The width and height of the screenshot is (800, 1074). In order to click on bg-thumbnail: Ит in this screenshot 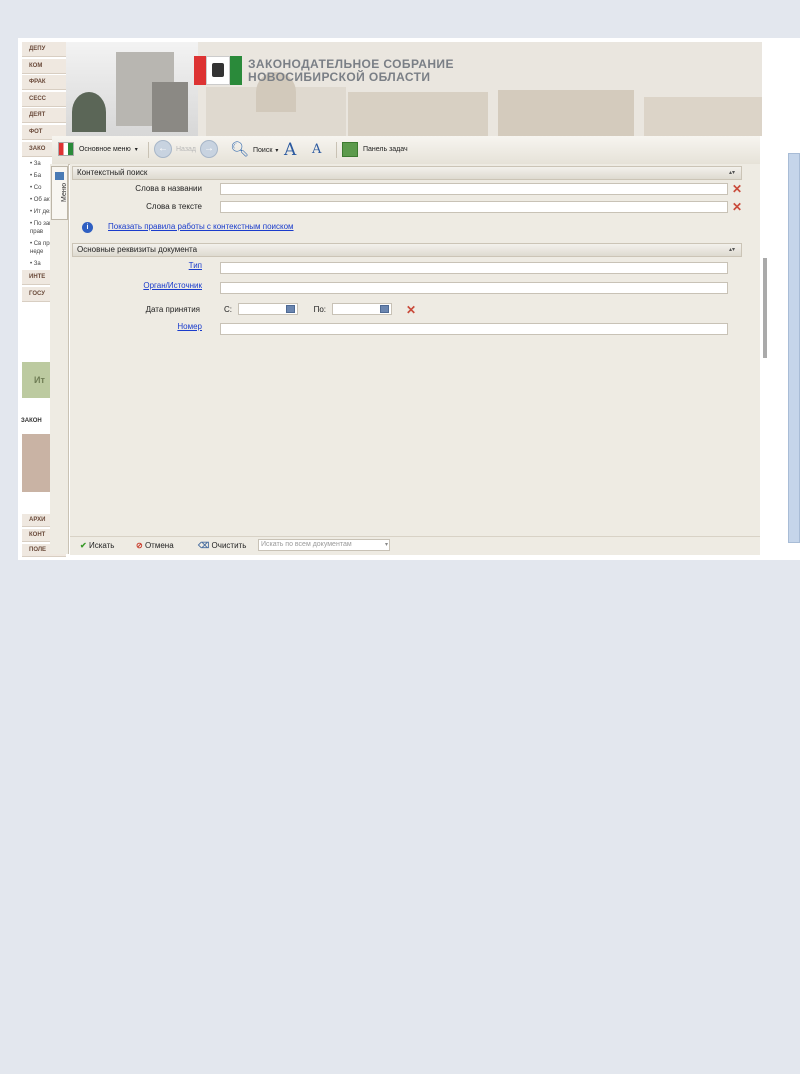, I will do `click(36, 380)`.